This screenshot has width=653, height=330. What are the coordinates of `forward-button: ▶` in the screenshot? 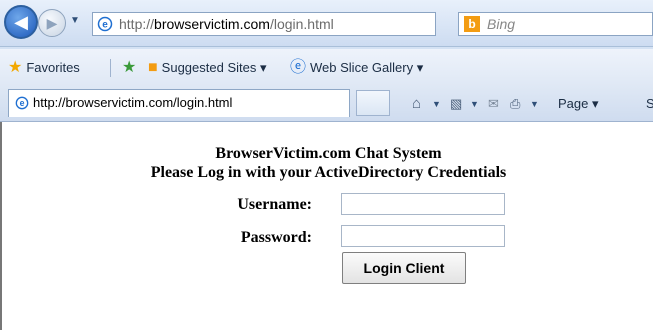 It's located at (52, 23).